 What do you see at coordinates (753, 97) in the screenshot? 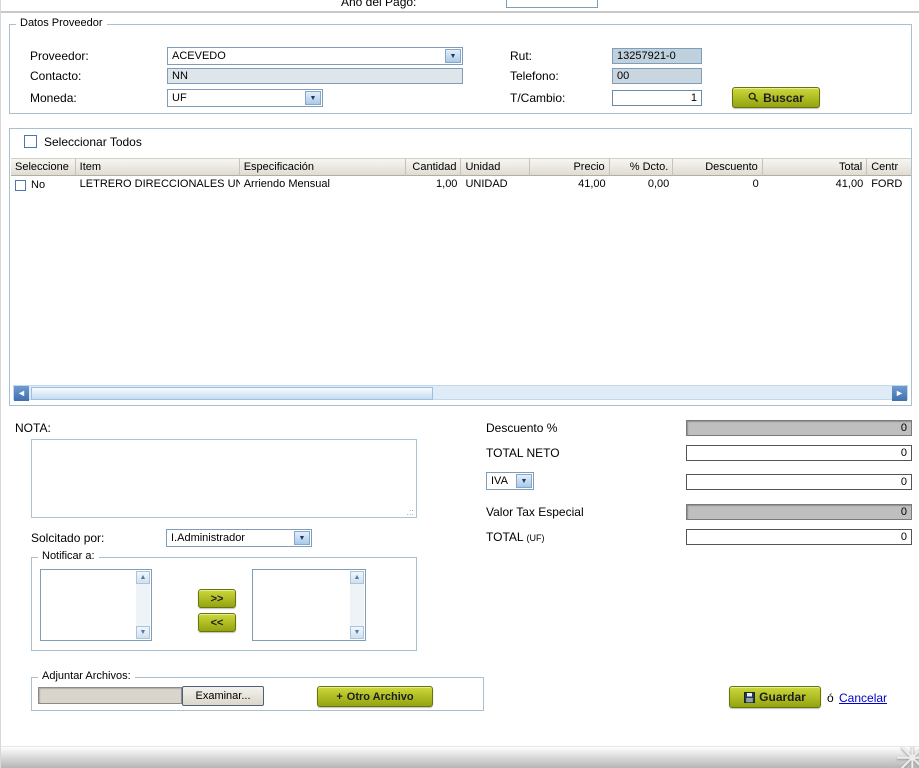
I see `search-icon` at bounding box center [753, 97].